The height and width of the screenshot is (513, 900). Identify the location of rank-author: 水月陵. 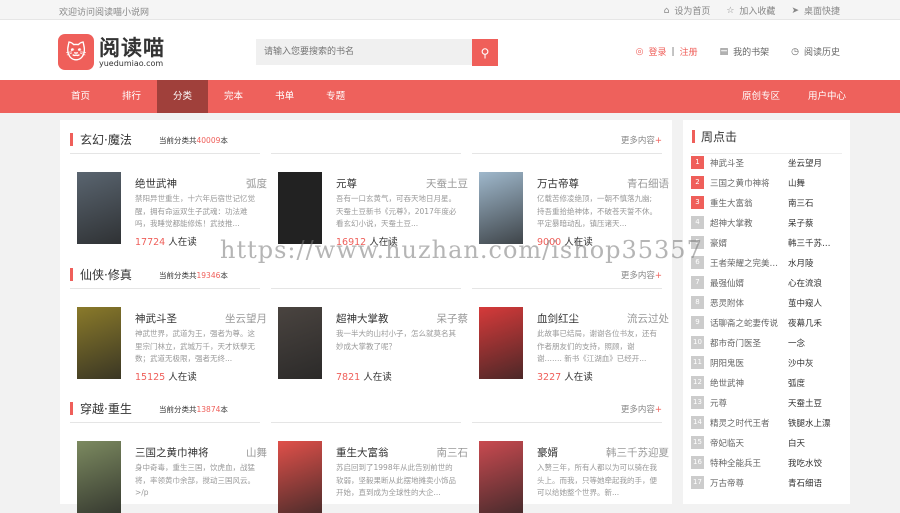
(813, 263).